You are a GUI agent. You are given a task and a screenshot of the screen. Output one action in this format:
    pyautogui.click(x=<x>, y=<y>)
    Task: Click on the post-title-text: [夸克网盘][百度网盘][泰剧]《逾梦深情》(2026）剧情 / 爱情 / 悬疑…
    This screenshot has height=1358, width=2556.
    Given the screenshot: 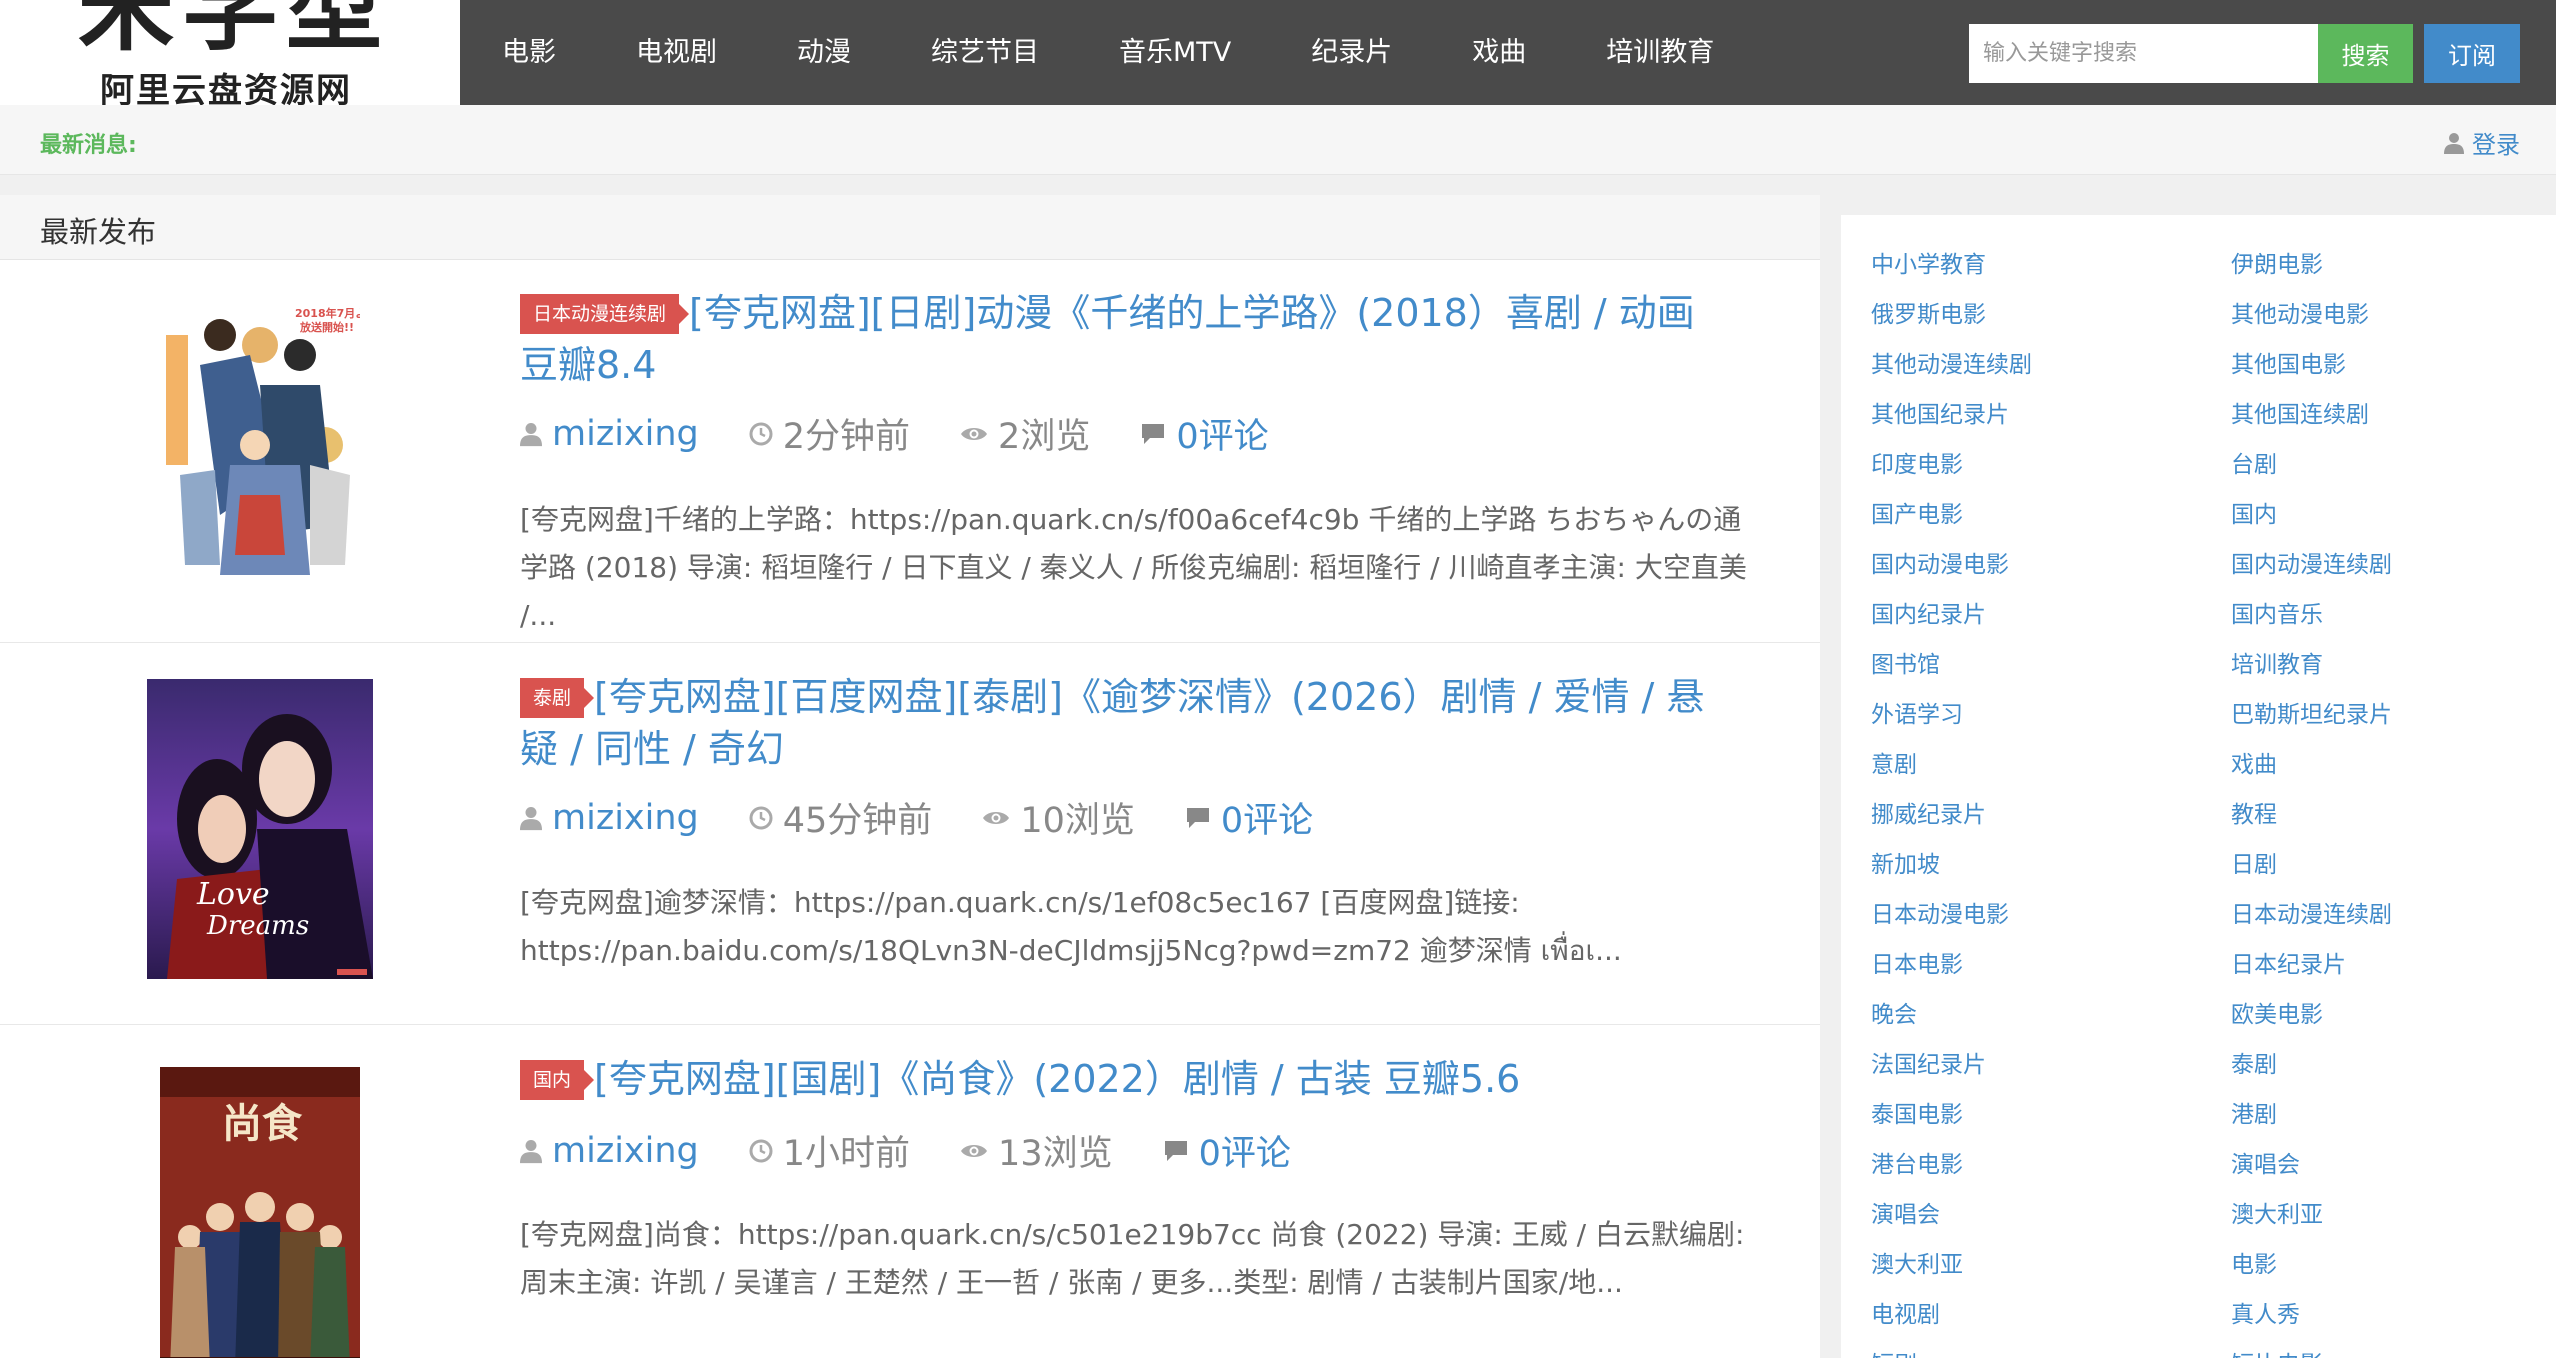 What is the action you would take?
    pyautogui.click(x=1112, y=723)
    